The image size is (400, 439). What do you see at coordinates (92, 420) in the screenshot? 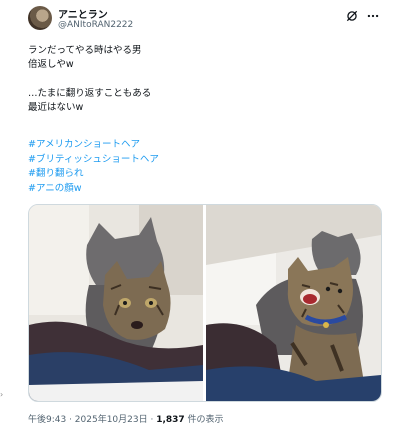
I see `timestamp: 午後9:43 · 2025年10月23日 ·` at bounding box center [92, 420].